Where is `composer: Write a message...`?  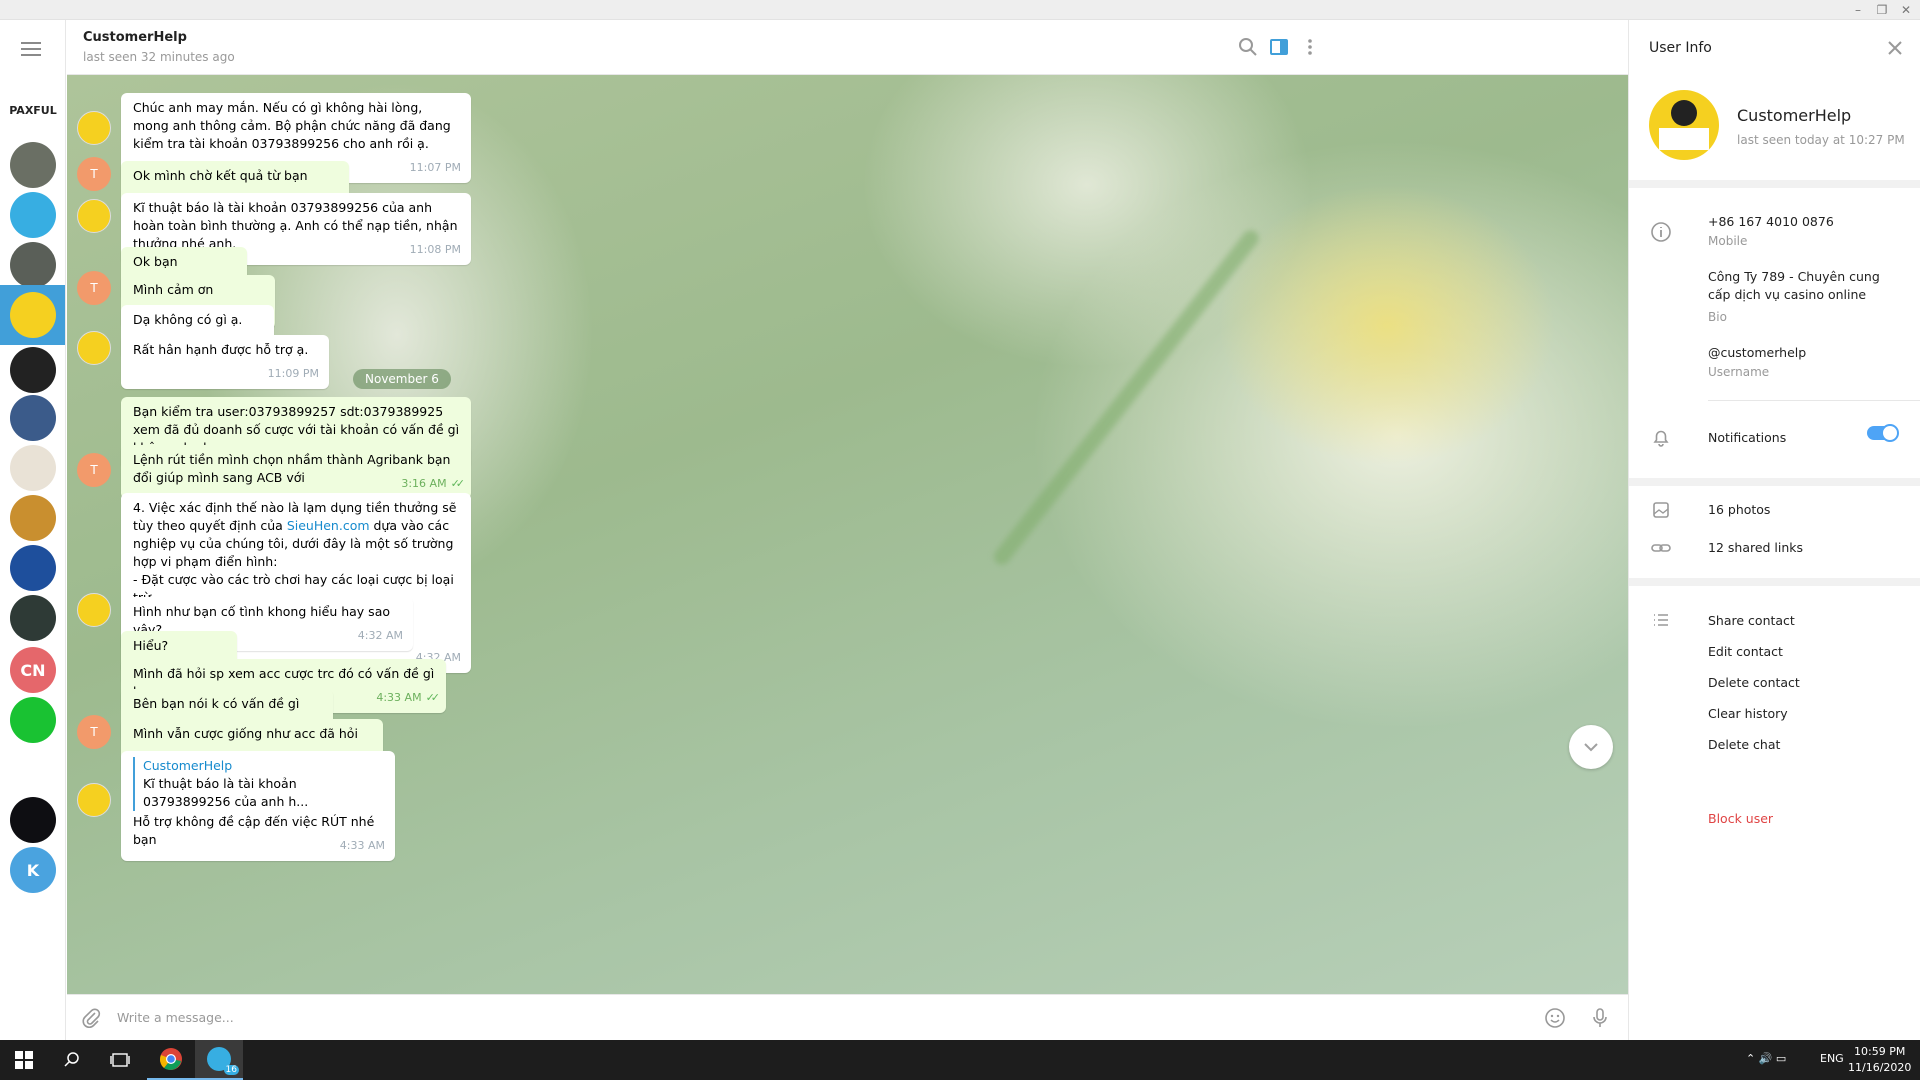 composer: Write a message... is located at coordinates (847, 1017).